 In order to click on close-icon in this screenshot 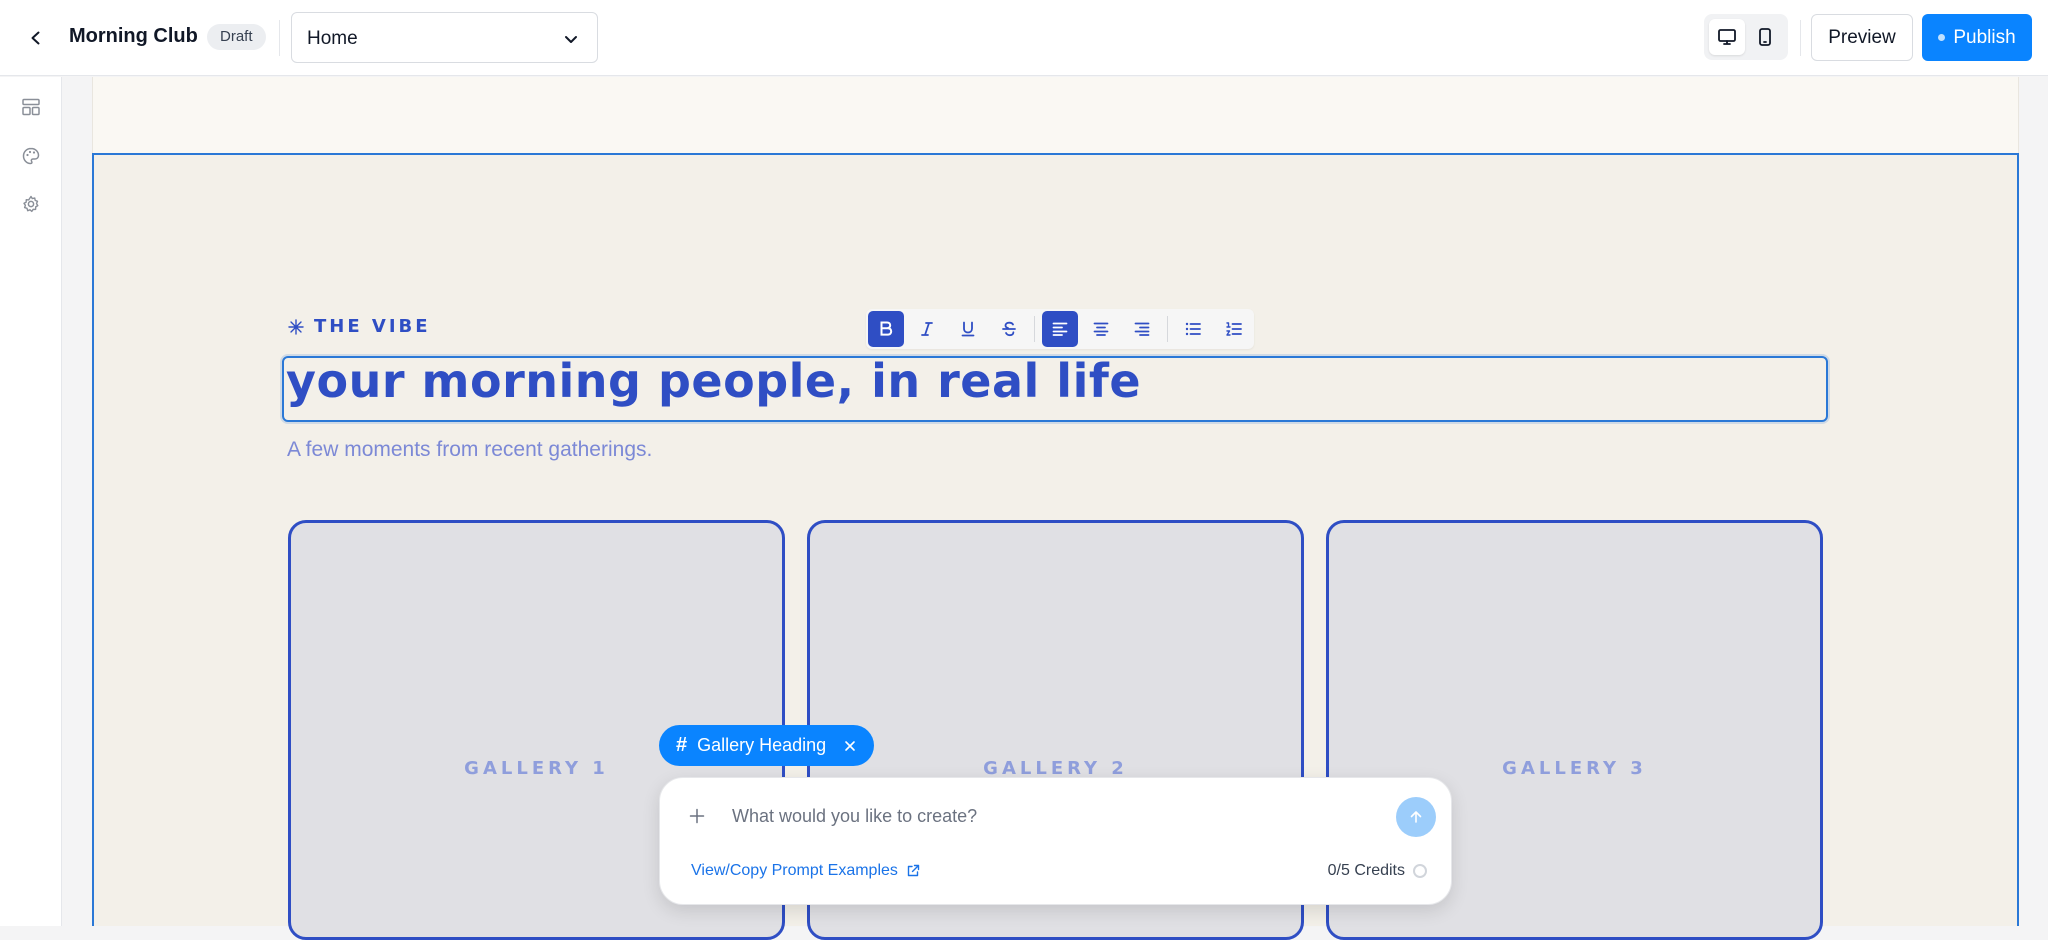, I will do `click(850, 745)`.